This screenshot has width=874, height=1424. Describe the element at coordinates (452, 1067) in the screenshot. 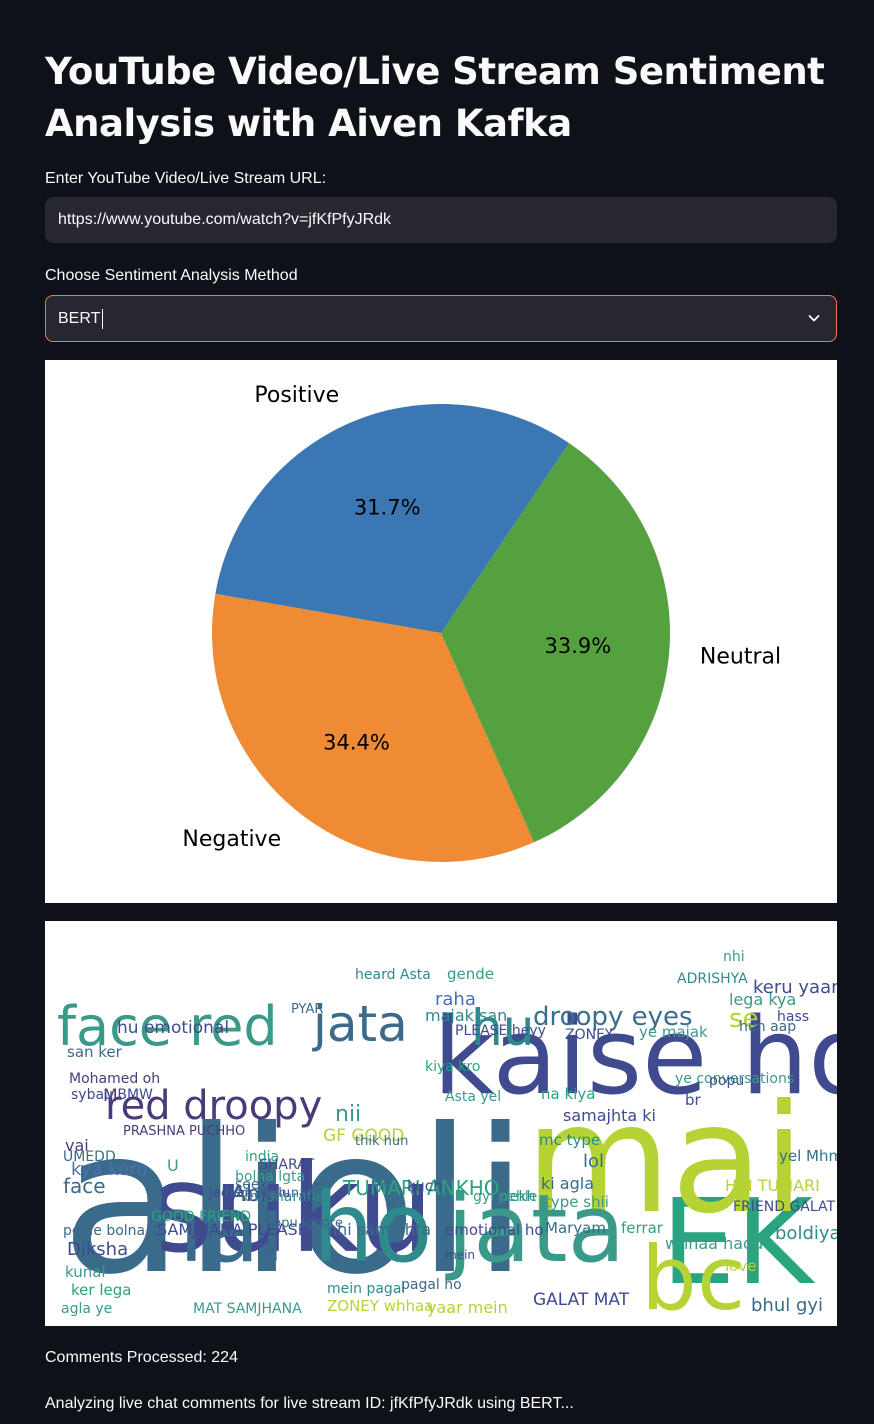

I see `word-cloud-word: kiya kro` at that location.